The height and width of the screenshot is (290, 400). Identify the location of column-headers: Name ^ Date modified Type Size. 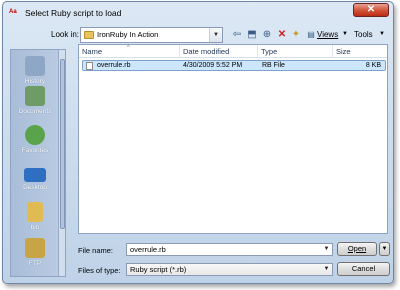
(233, 51).